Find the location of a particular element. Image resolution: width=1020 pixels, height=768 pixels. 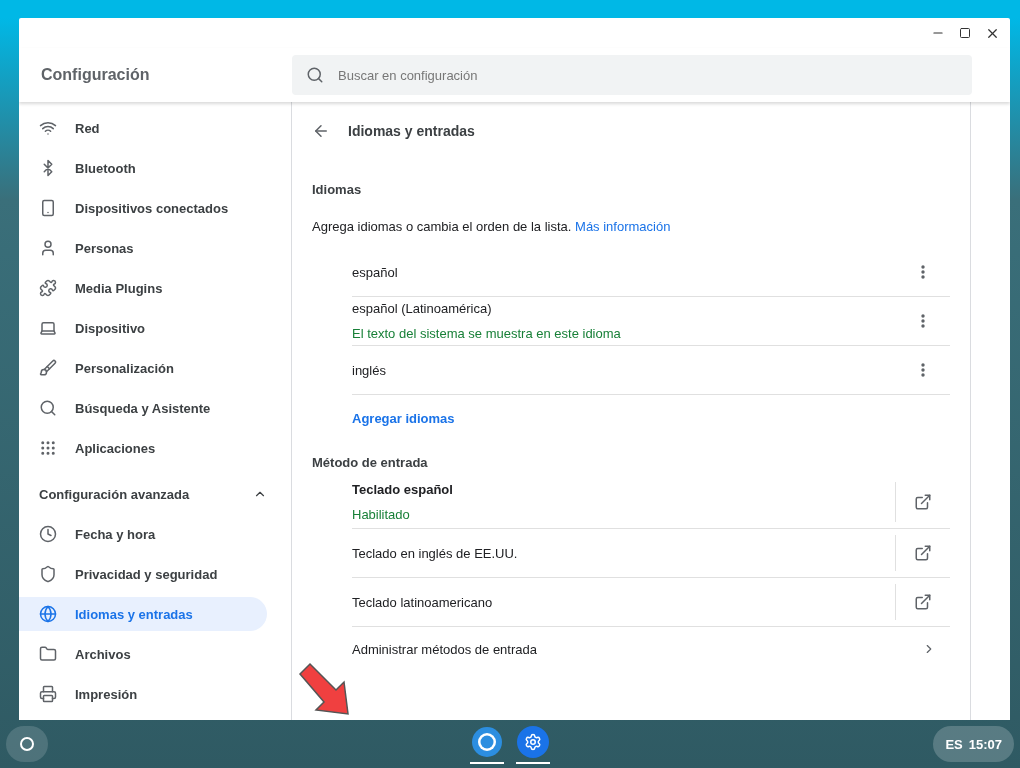

launcher-button is located at coordinates (27, 744).